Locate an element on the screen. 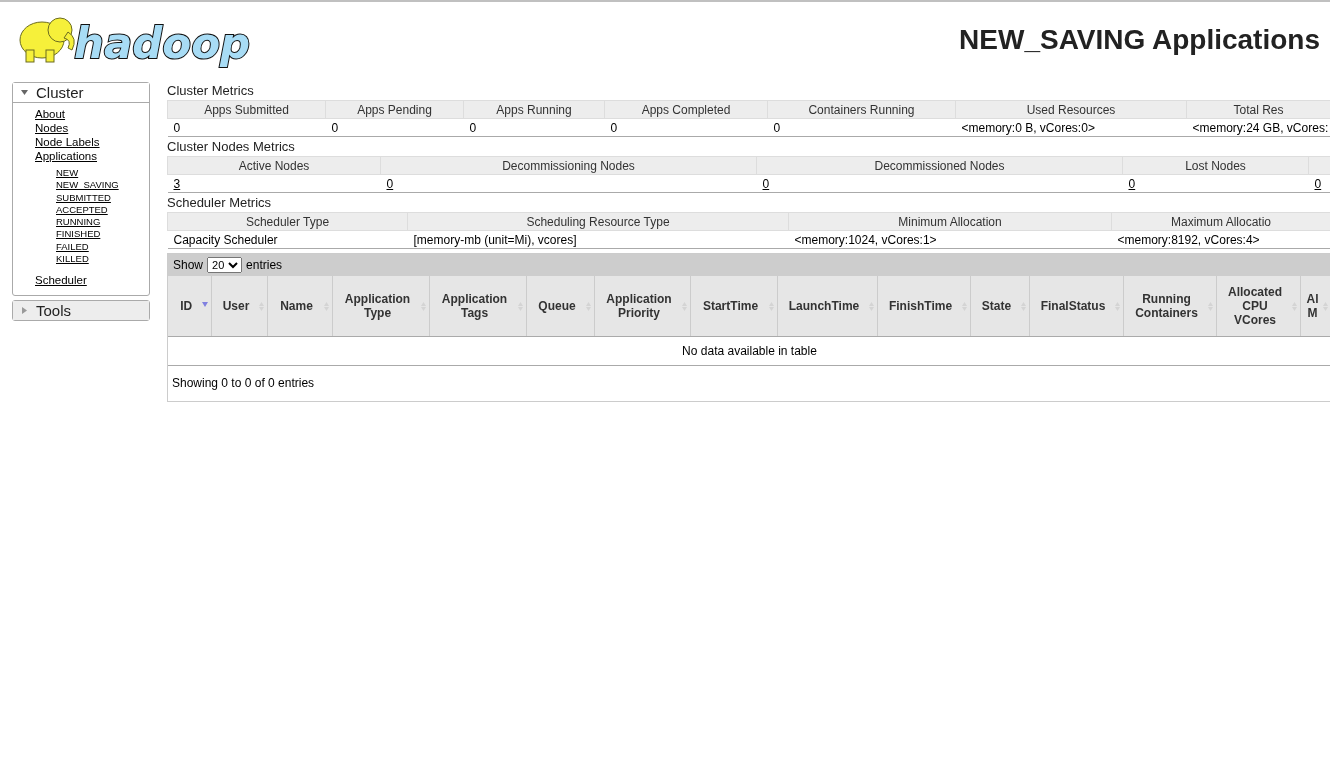 This screenshot has width=1330, height=771. column-header: Scheduler Type is located at coordinates (287, 221).